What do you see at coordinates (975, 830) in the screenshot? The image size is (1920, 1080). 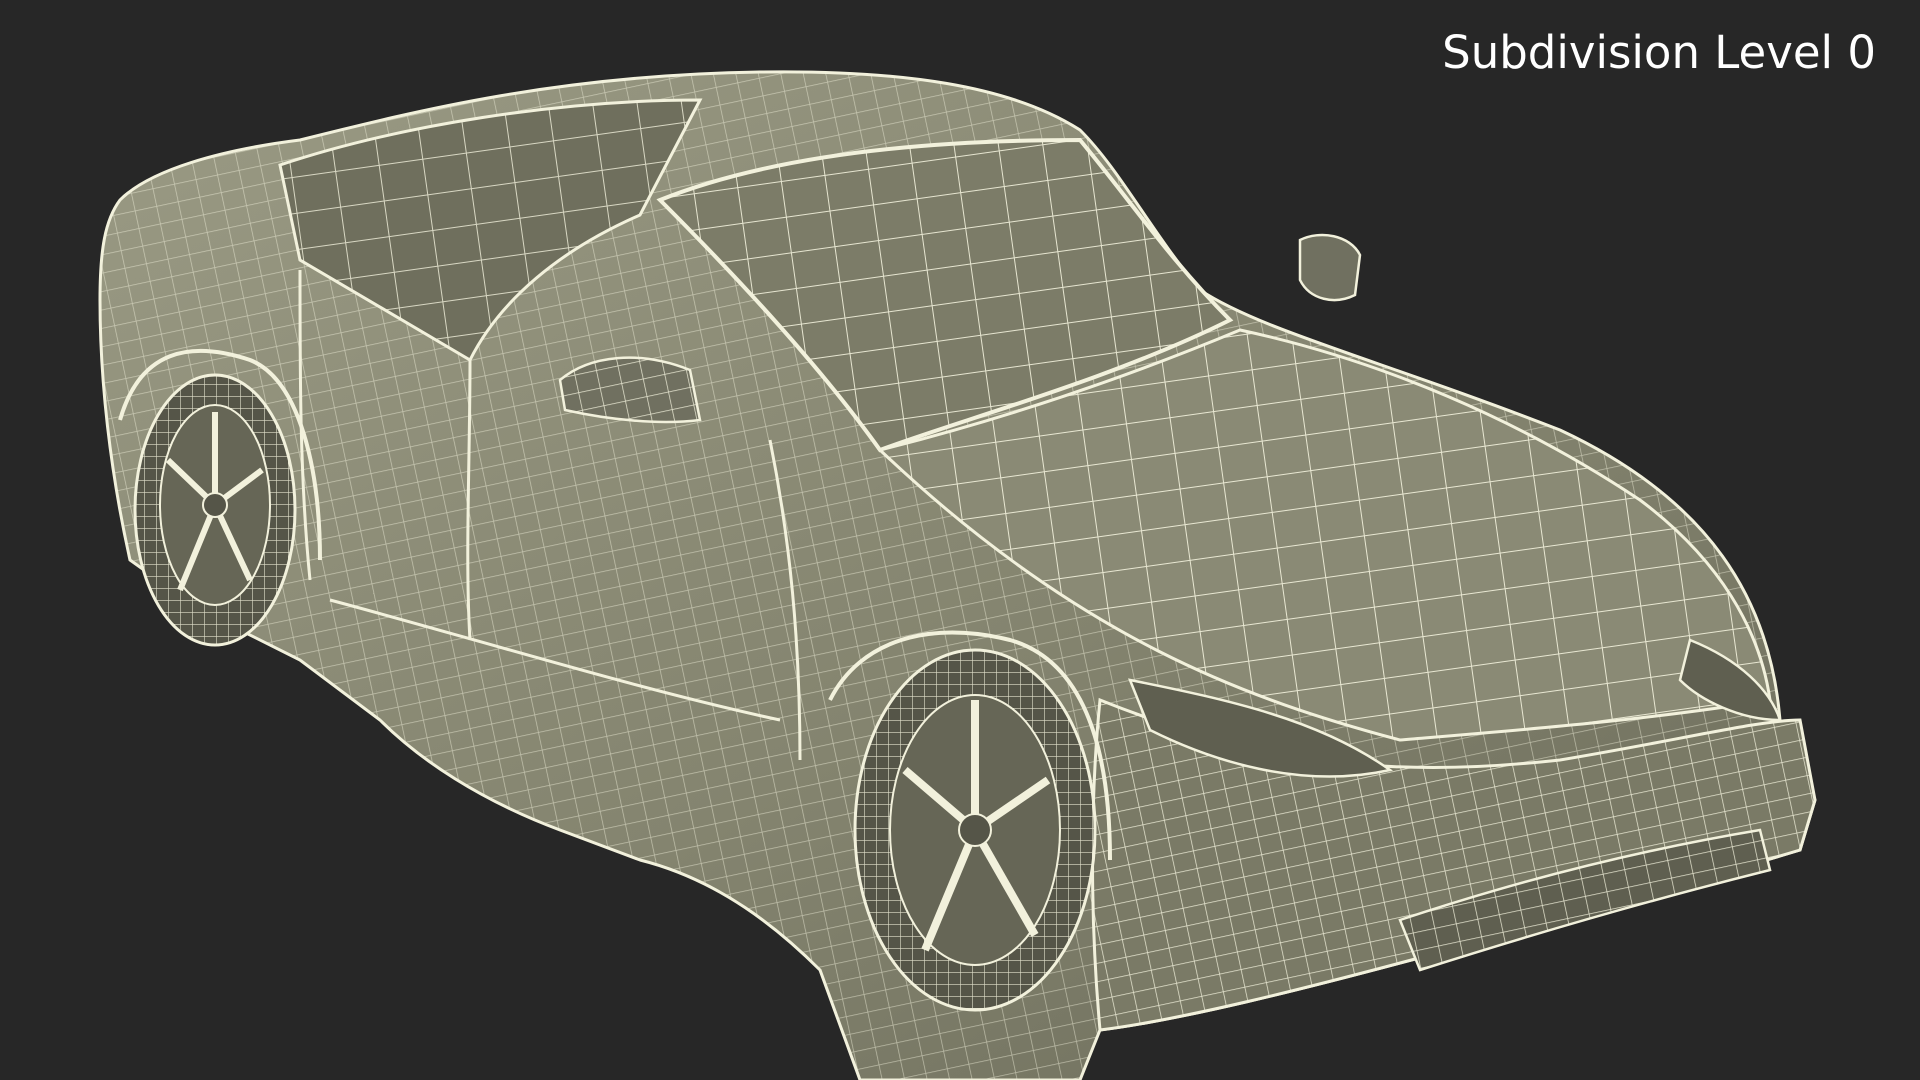 I see `car-front-wheel` at bounding box center [975, 830].